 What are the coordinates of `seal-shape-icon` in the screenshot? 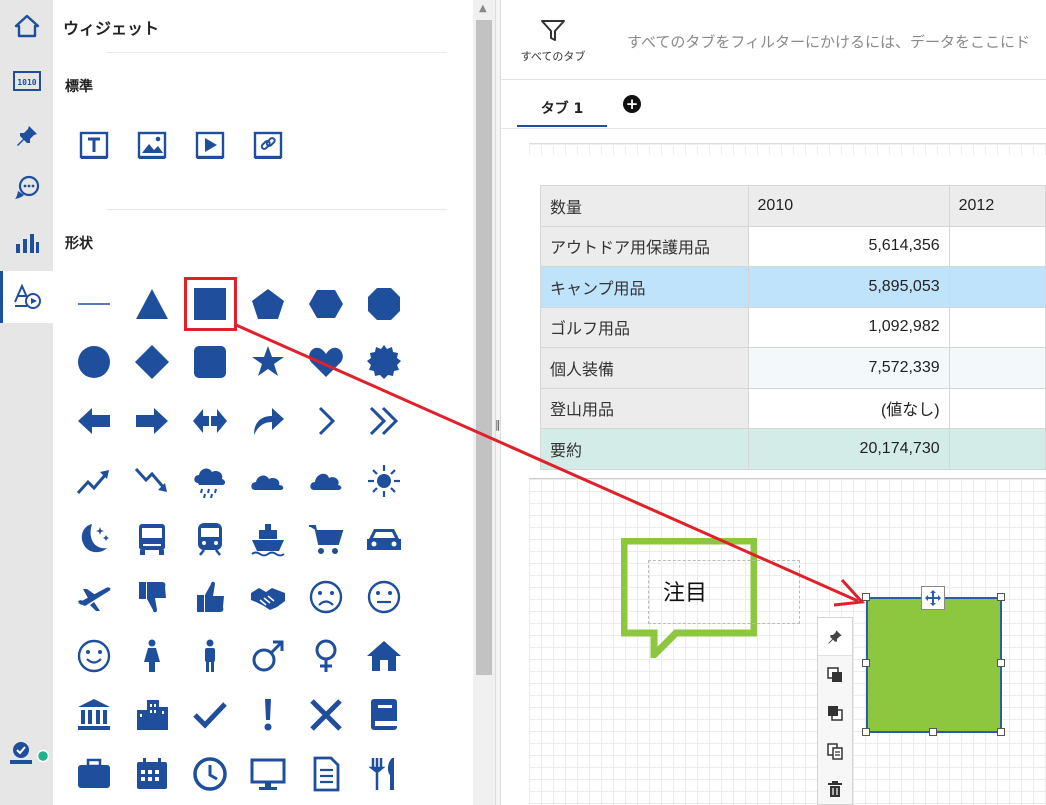 It's located at (384, 362).